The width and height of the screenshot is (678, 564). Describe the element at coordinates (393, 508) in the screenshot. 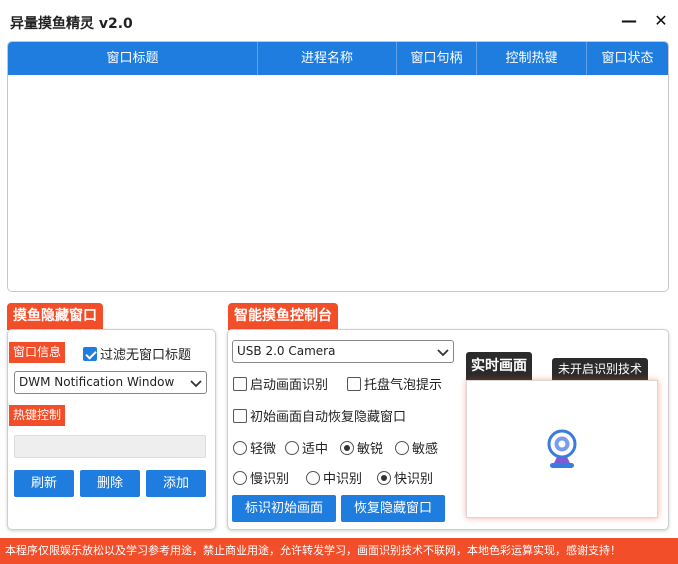

I see `restore-hidden-window-button: 恢复隐藏窗口` at that location.